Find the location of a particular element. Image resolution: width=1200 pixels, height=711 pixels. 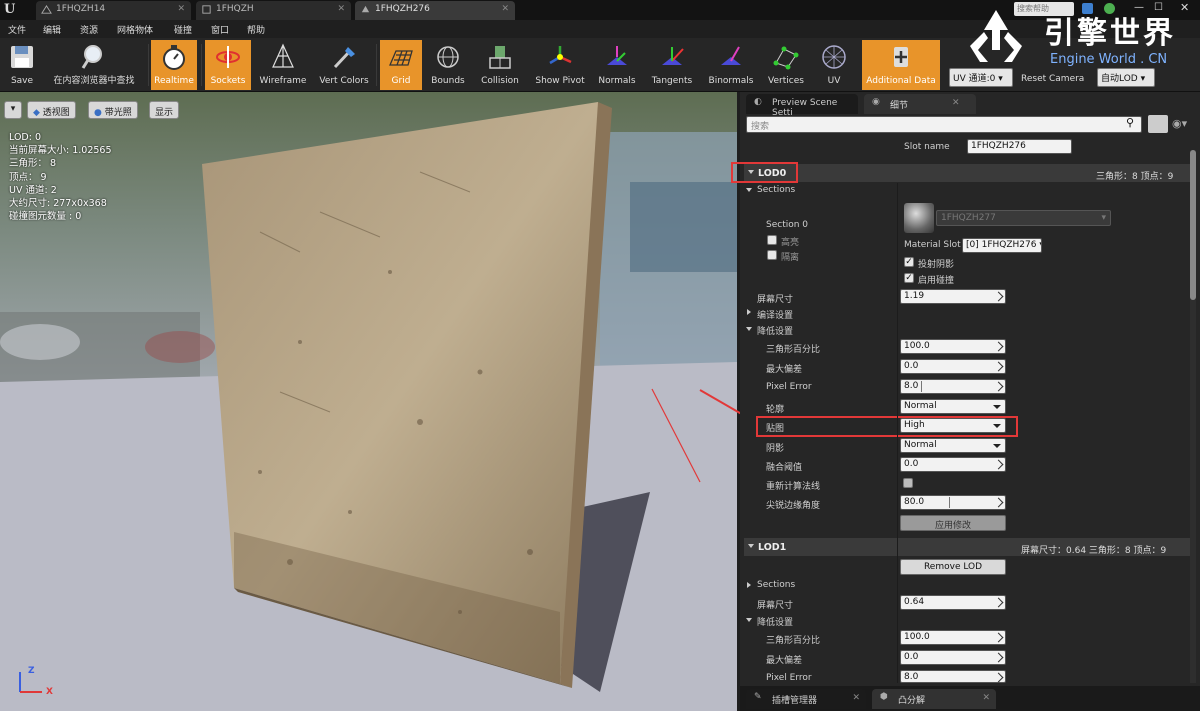

binormals-toggle: Binormals is located at coordinates (731, 65).